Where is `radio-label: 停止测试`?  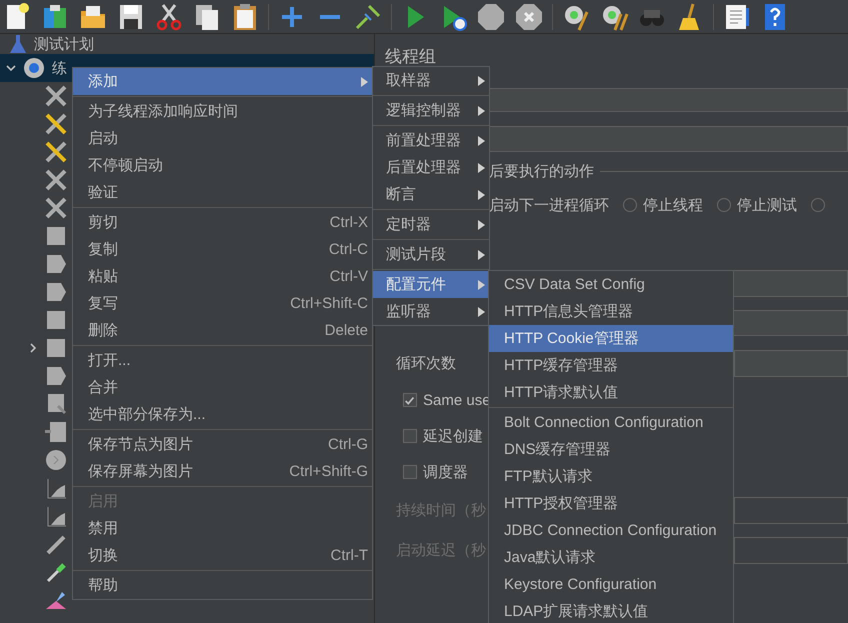
radio-label: 停止测试 is located at coordinates (767, 205).